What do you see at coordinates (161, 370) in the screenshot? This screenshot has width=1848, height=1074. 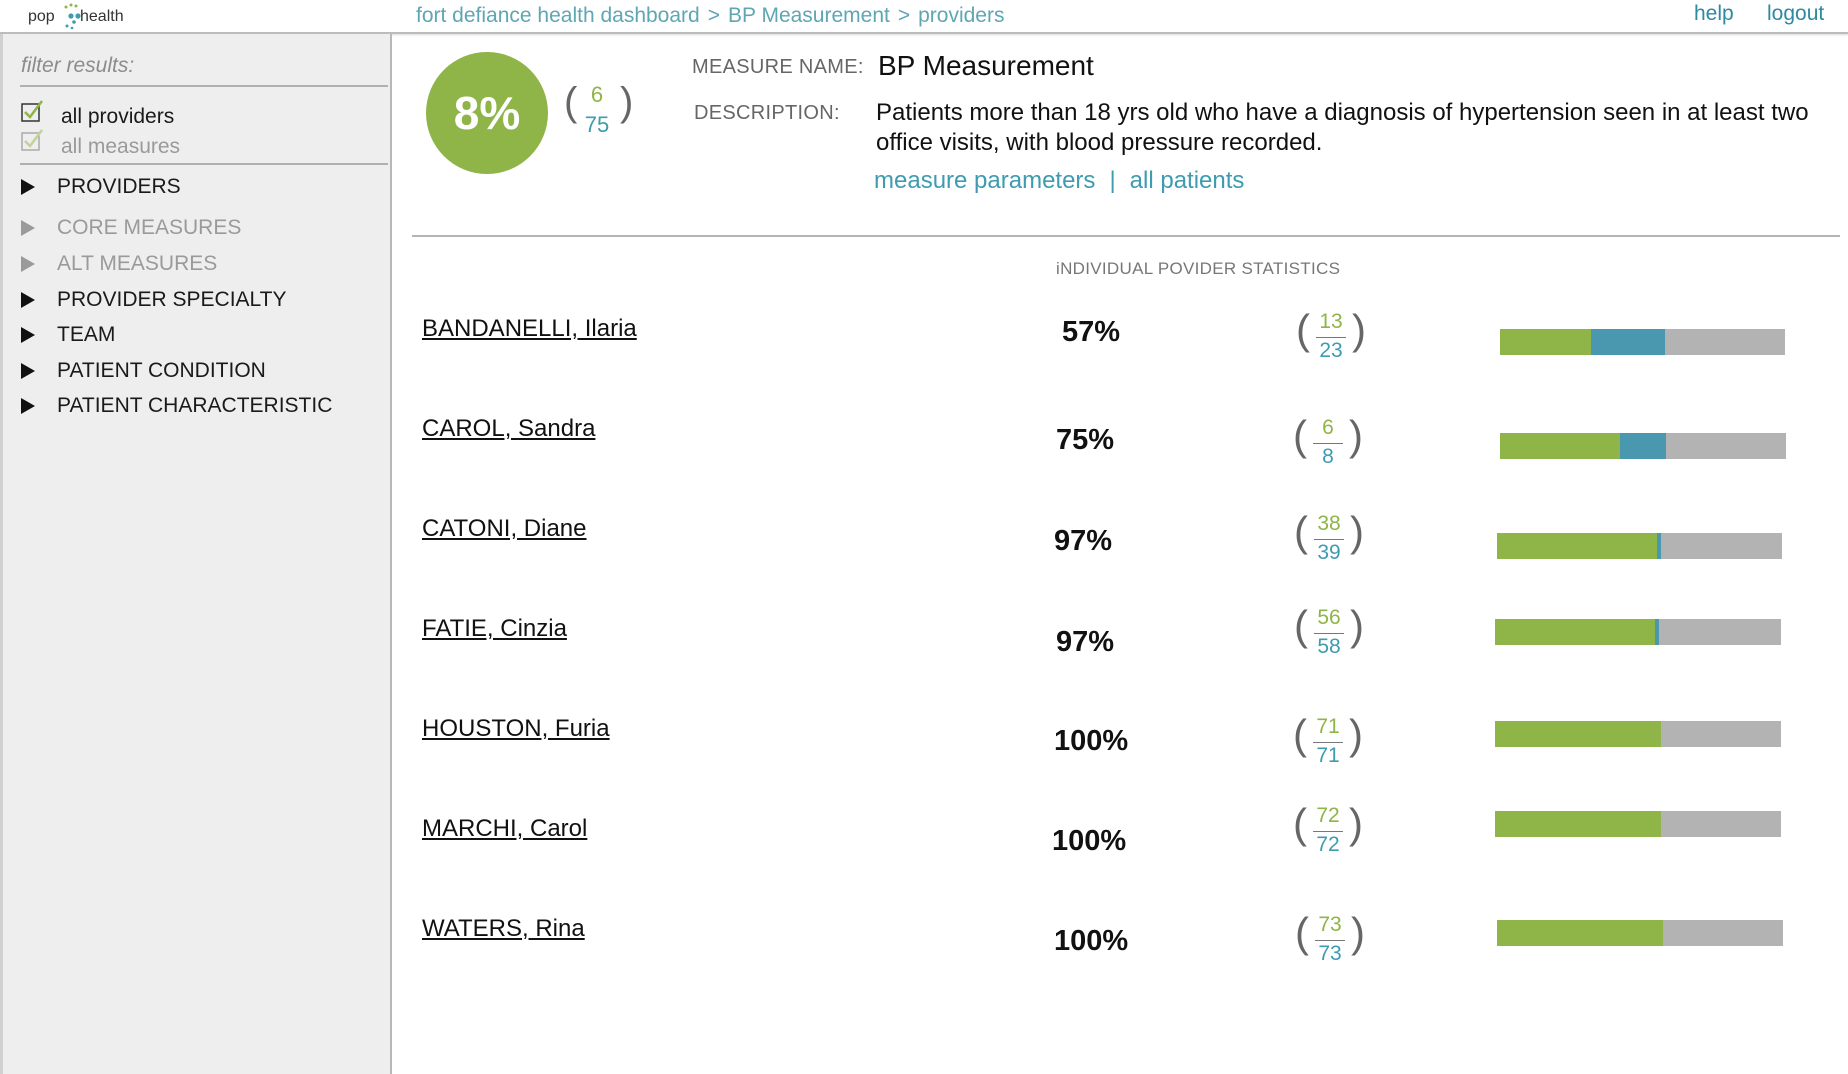 I see `tree-item-label: PATIENT CONDITION` at bounding box center [161, 370].